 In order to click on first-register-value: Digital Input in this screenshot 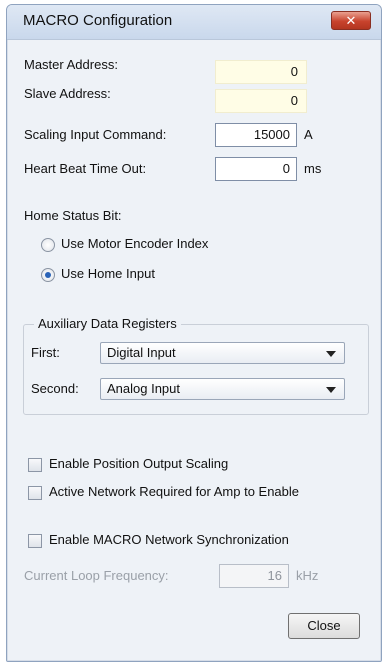, I will do `click(141, 352)`.